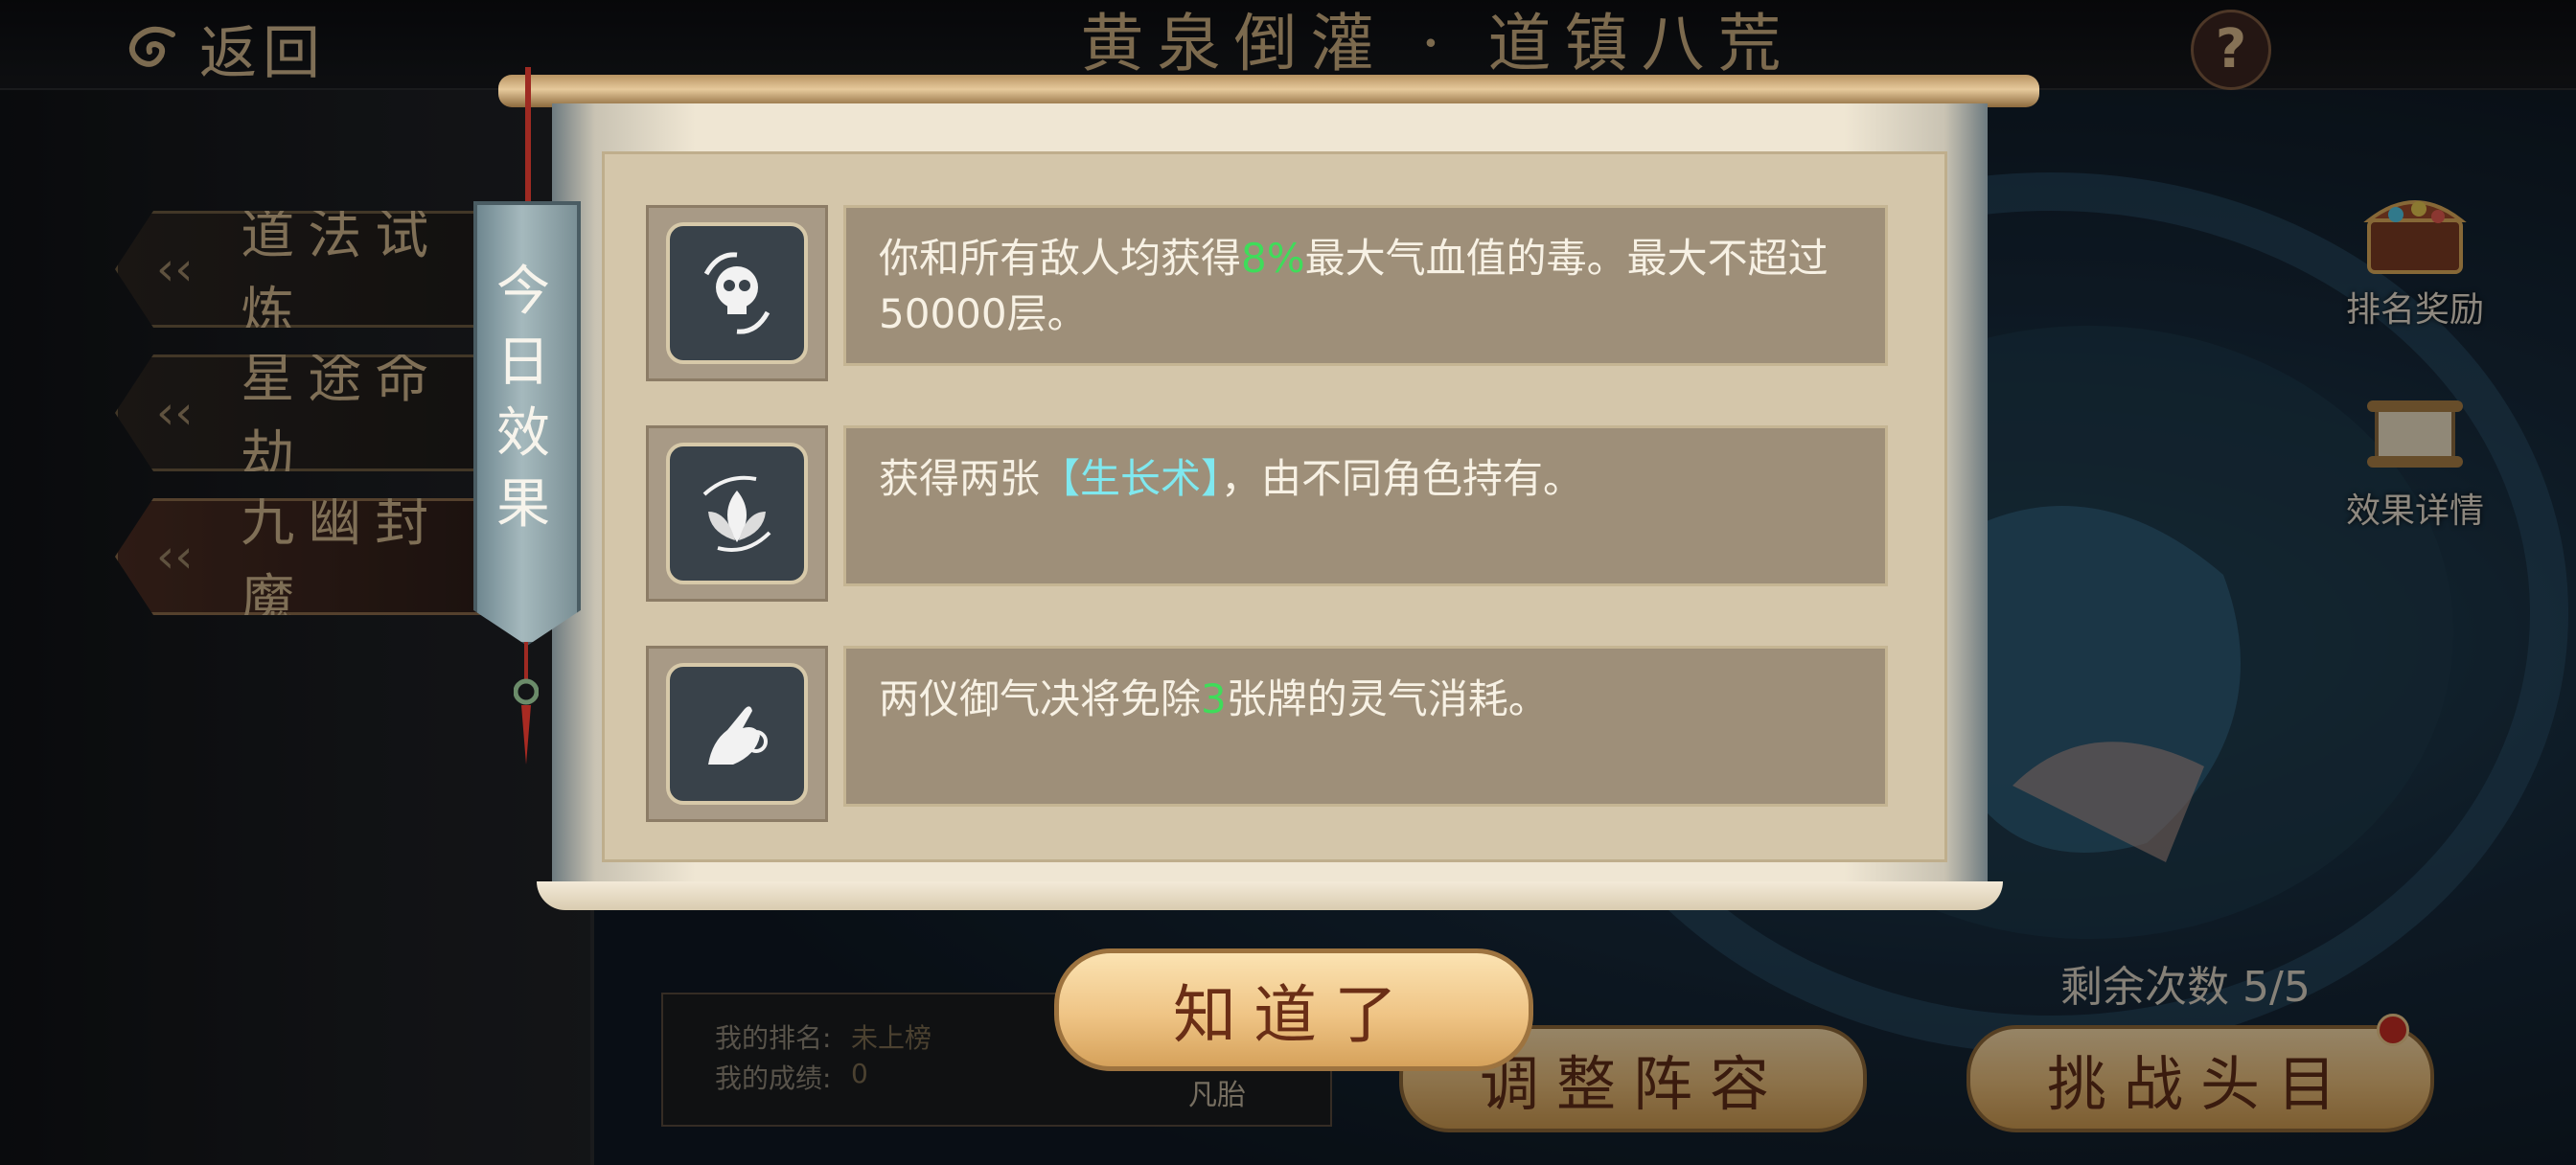 The image size is (2576, 1165). I want to click on leaf-growth-icon, so click(737, 513).